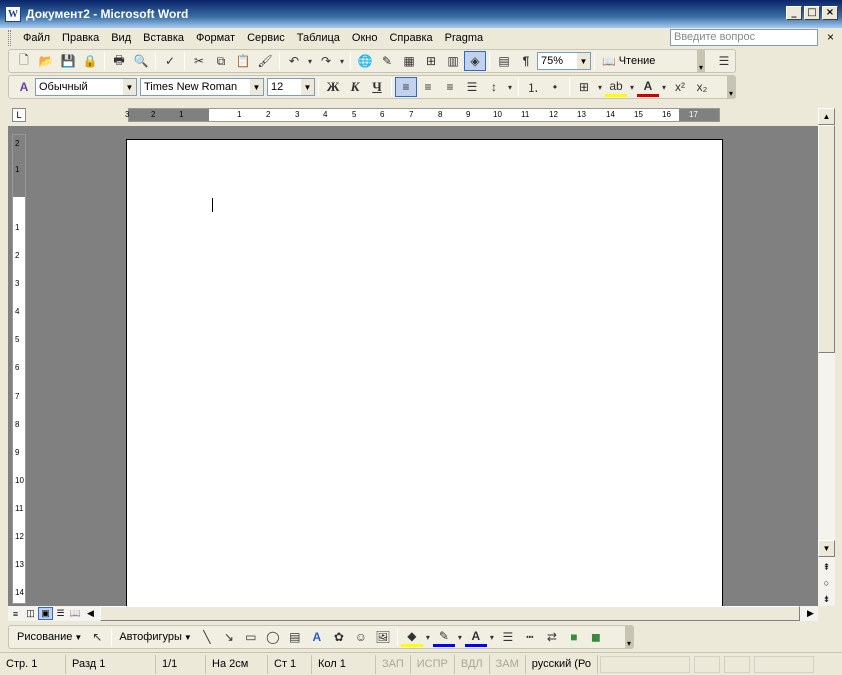  What do you see at coordinates (552, 637) in the screenshot?
I see `arrow-style-icon: ⇄` at bounding box center [552, 637].